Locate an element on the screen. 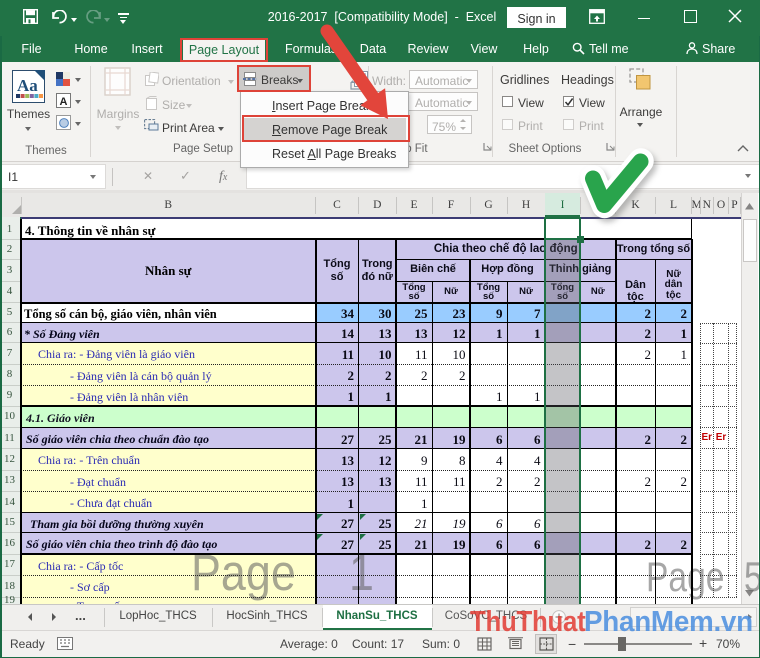 Image resolution: width=760 pixels, height=658 pixels. svg-text: Aa is located at coordinates (27, 85).